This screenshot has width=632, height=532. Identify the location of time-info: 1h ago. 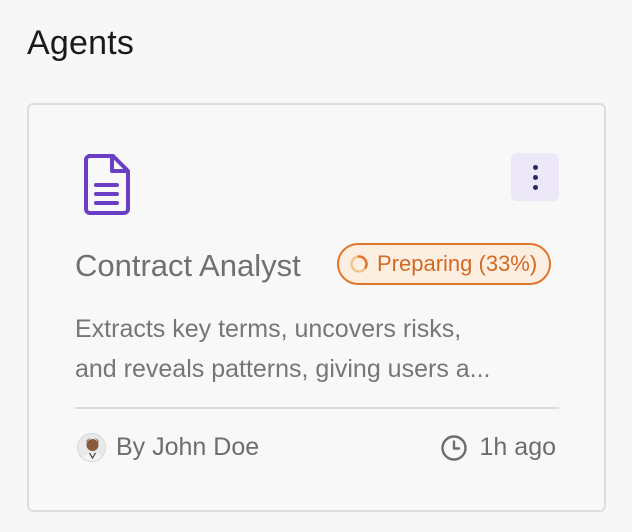
(498, 447).